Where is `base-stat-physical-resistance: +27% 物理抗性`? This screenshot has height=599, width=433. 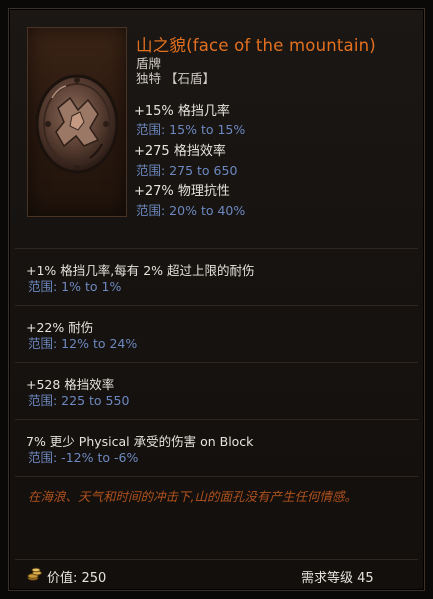 base-stat-physical-resistance: +27% 物理抗性 is located at coordinates (182, 191).